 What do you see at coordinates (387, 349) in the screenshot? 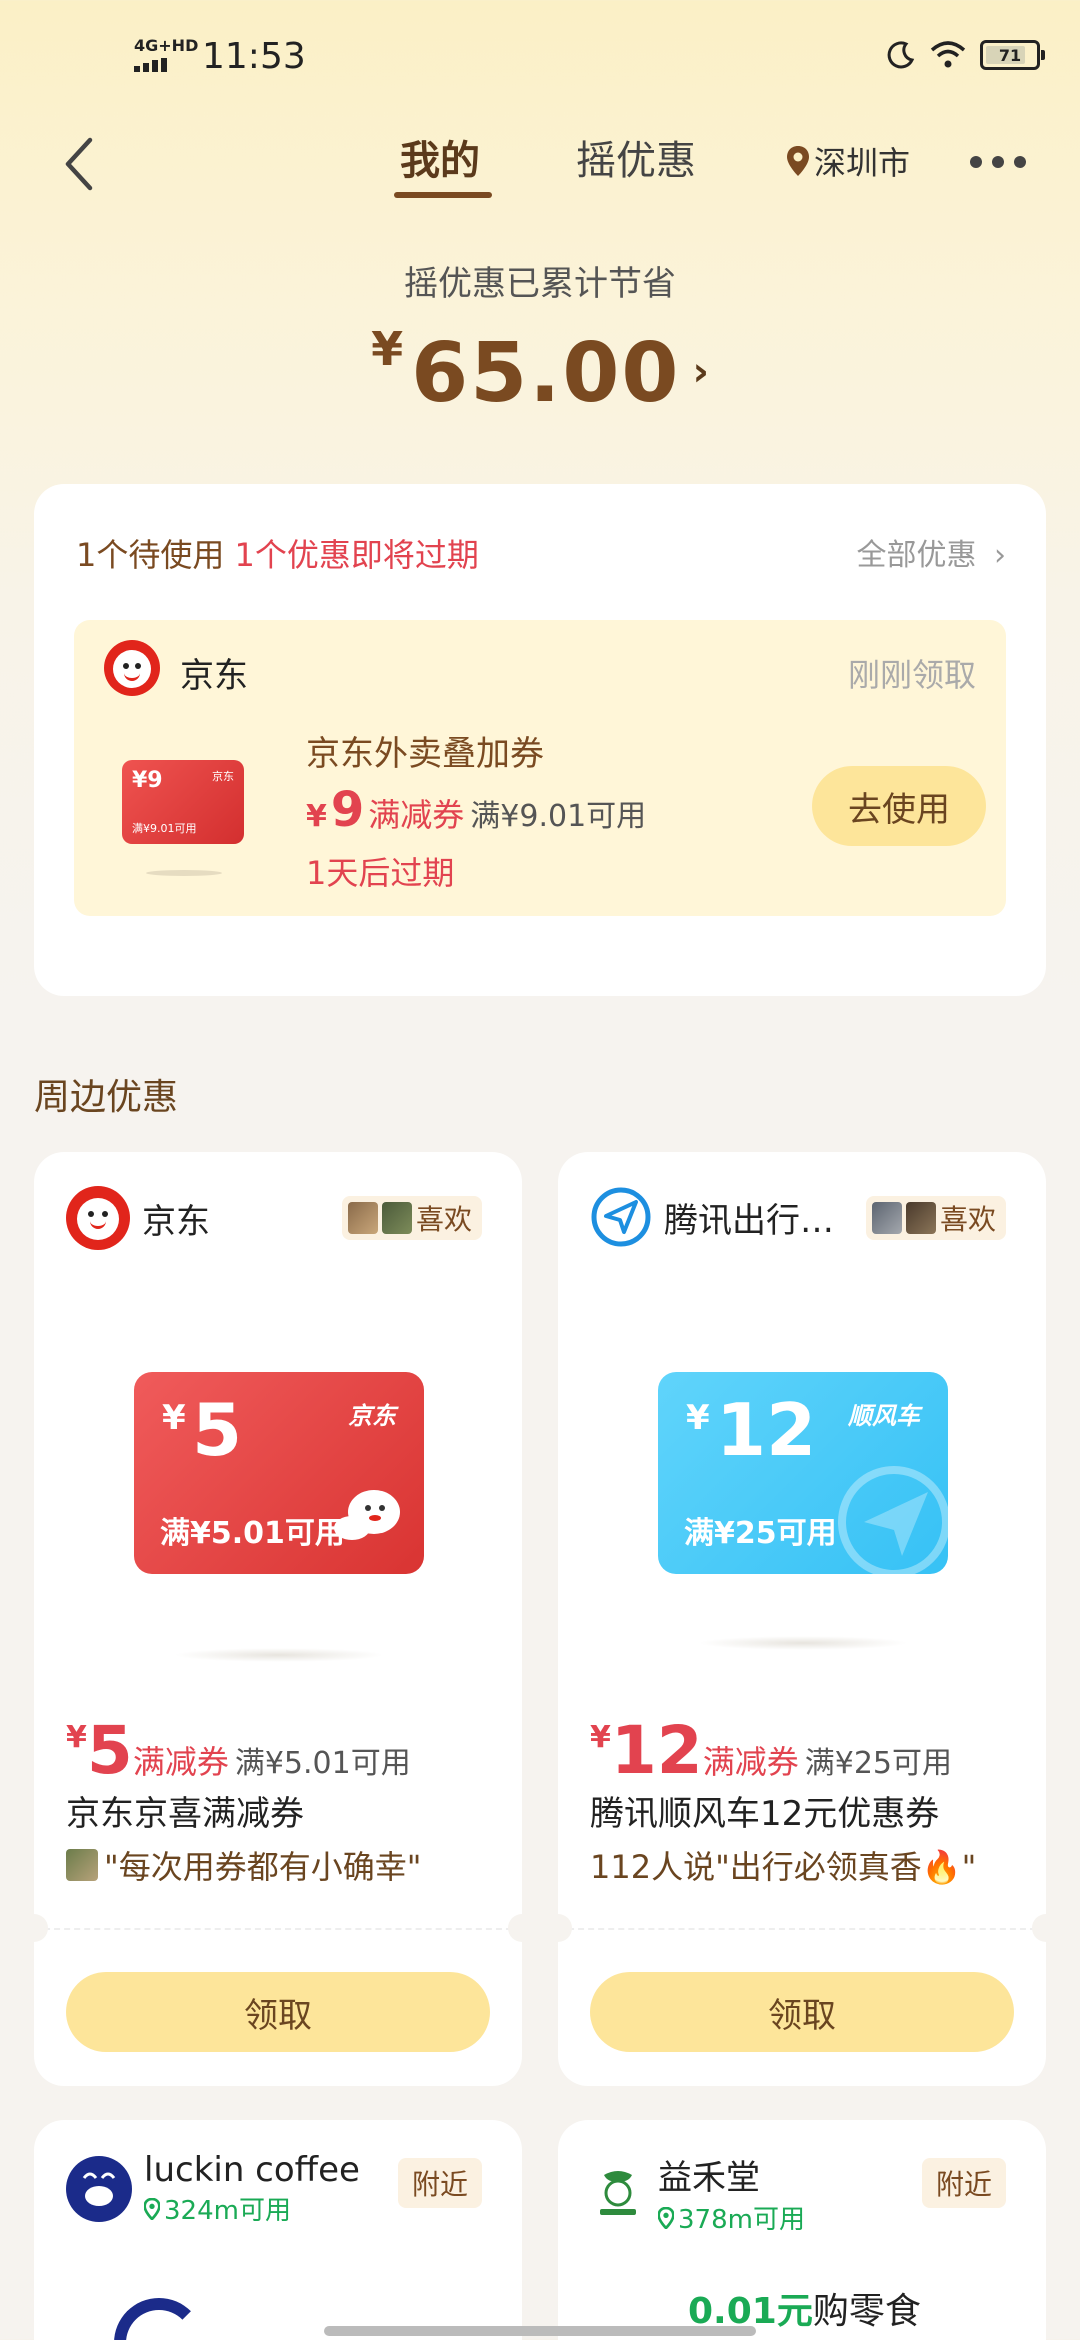
I see `savings-currency: ¥` at bounding box center [387, 349].